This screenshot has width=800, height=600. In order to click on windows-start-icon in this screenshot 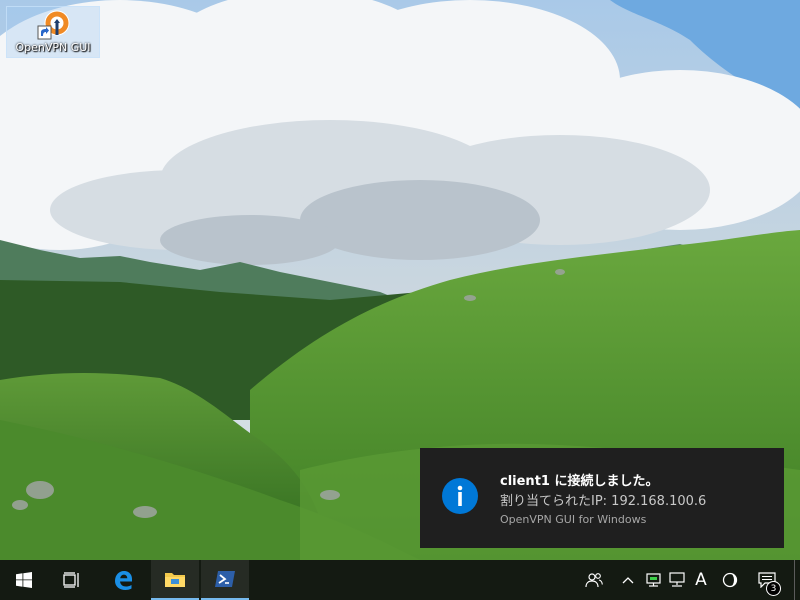, I will do `click(24, 580)`.